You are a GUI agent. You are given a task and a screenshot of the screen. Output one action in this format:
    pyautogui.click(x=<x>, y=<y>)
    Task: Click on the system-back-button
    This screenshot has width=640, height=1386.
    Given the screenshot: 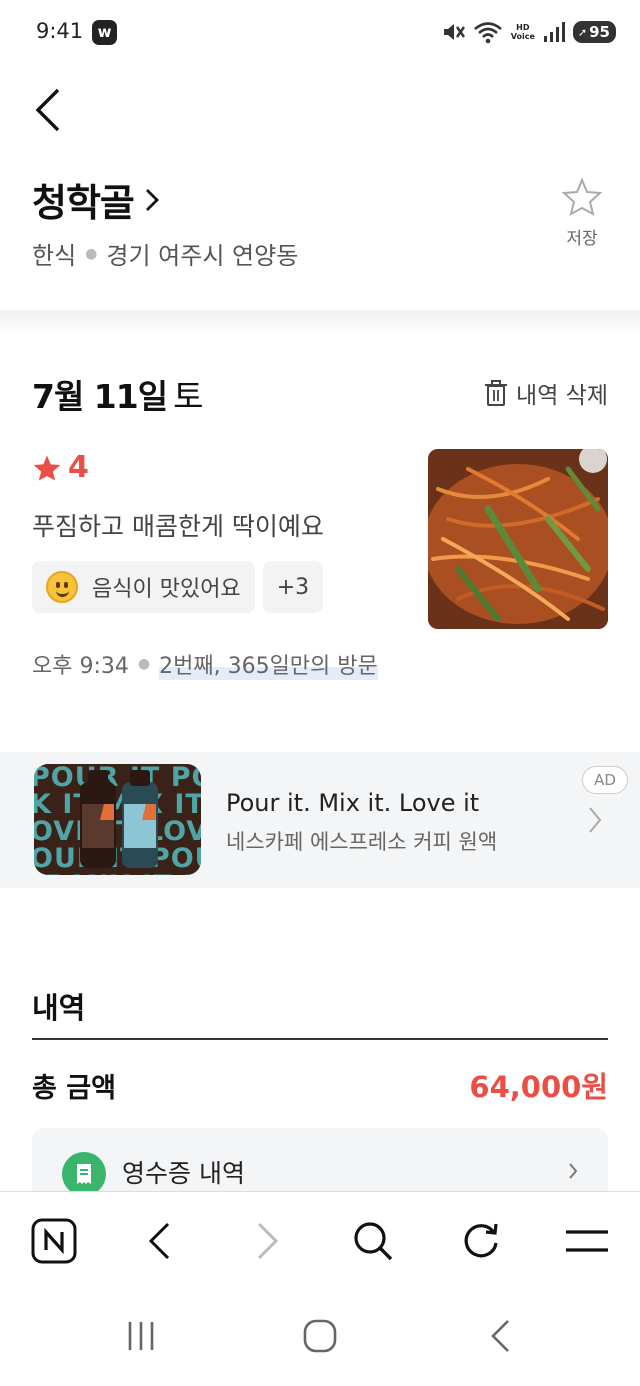 What is the action you would take?
    pyautogui.click(x=500, y=1336)
    